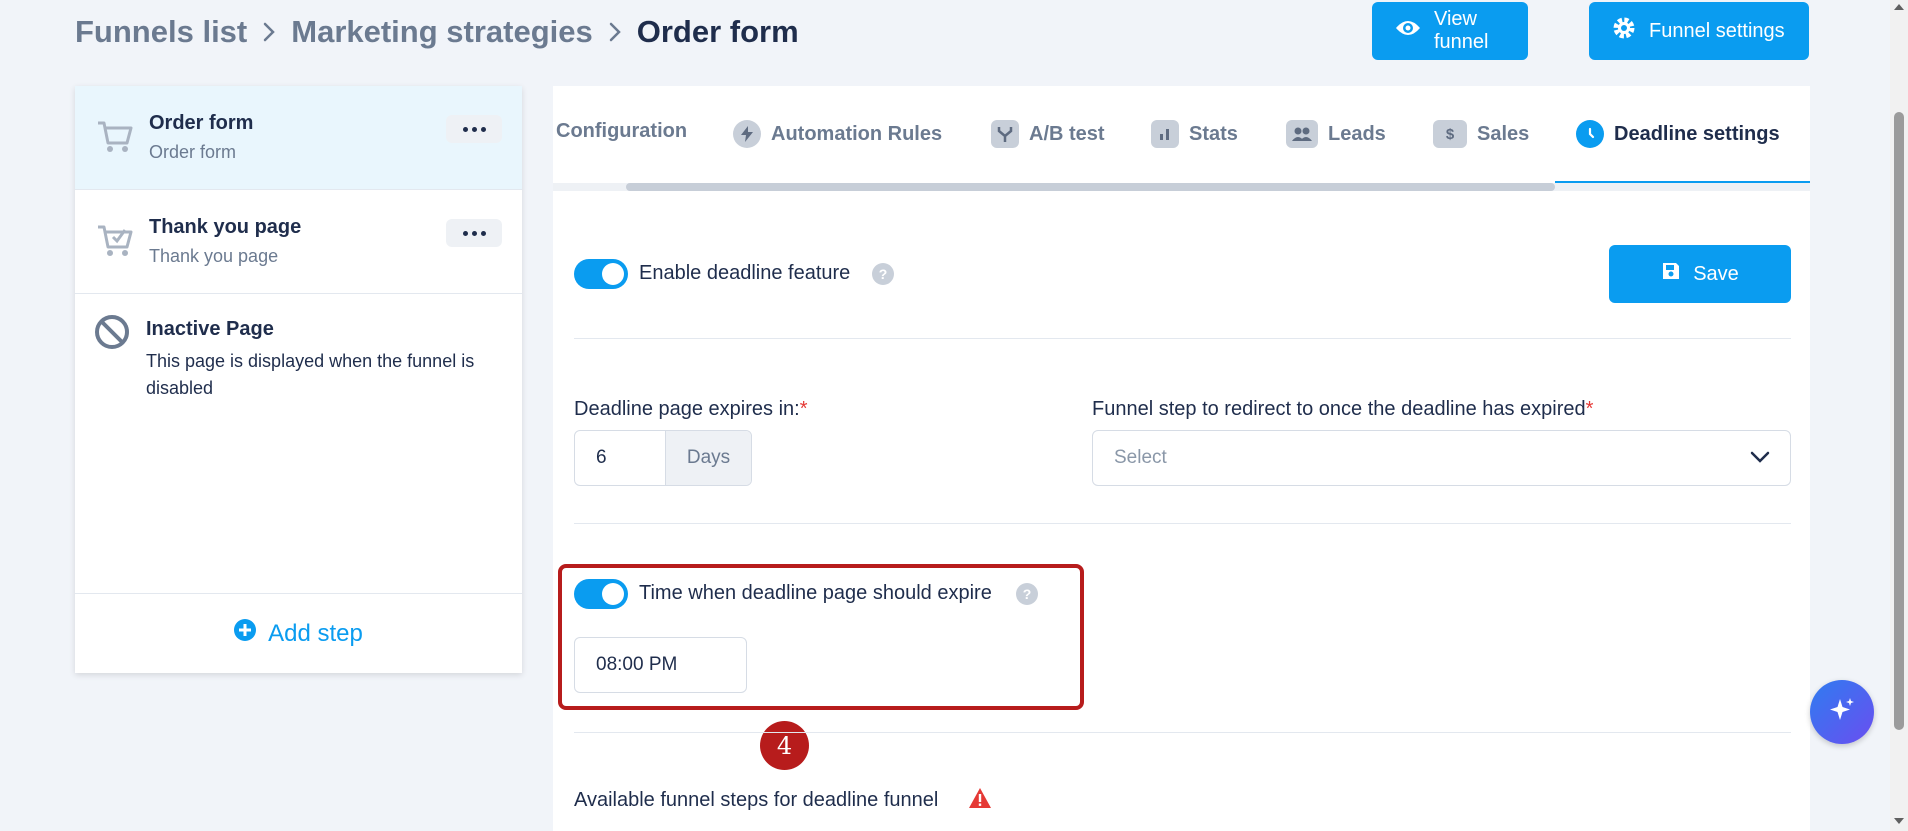 The width and height of the screenshot is (1908, 831). I want to click on step-title: Inactive Page, so click(210, 329).